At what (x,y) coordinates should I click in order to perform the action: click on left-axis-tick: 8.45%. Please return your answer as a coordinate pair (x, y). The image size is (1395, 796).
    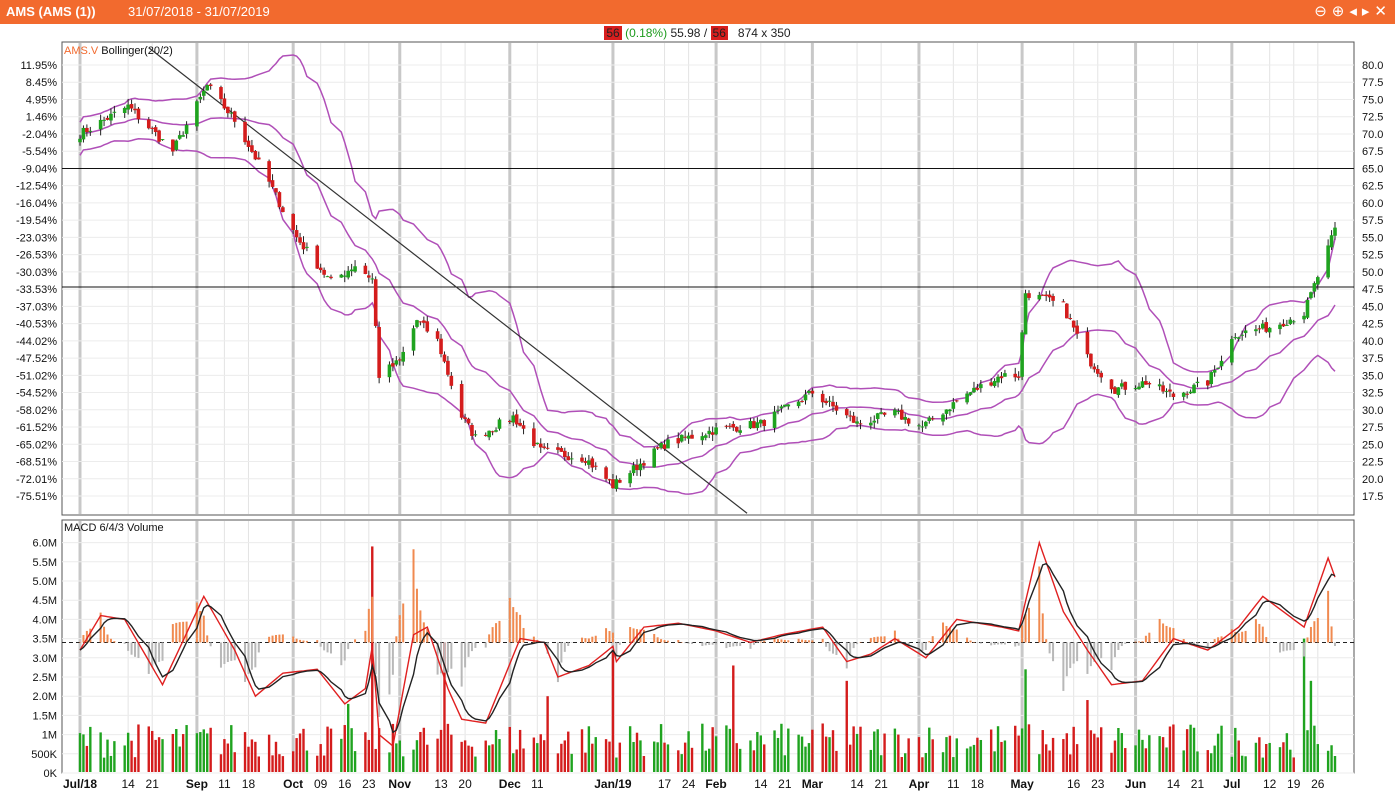
    Looking at the image, I should click on (41, 83).